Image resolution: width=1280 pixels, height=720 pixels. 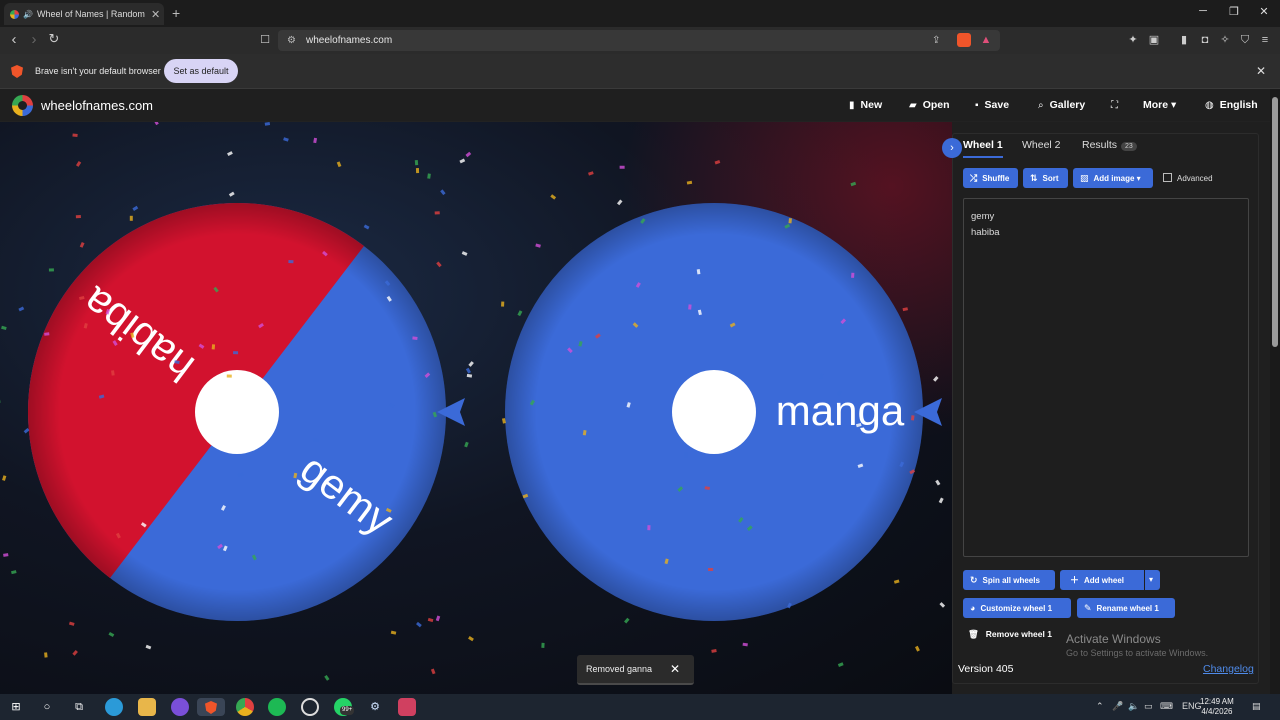 I want to click on language-button: ◍ English, so click(x=1231, y=105).